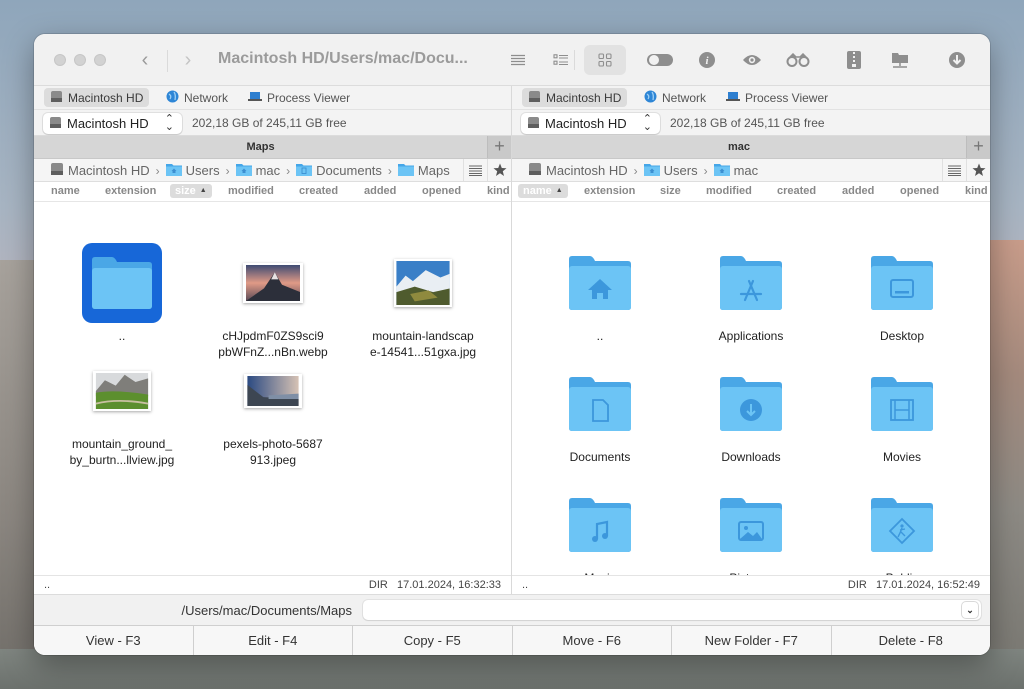  Describe the element at coordinates (787, 97) in the screenshot. I see `device-tab-label: Process Viewer` at that location.